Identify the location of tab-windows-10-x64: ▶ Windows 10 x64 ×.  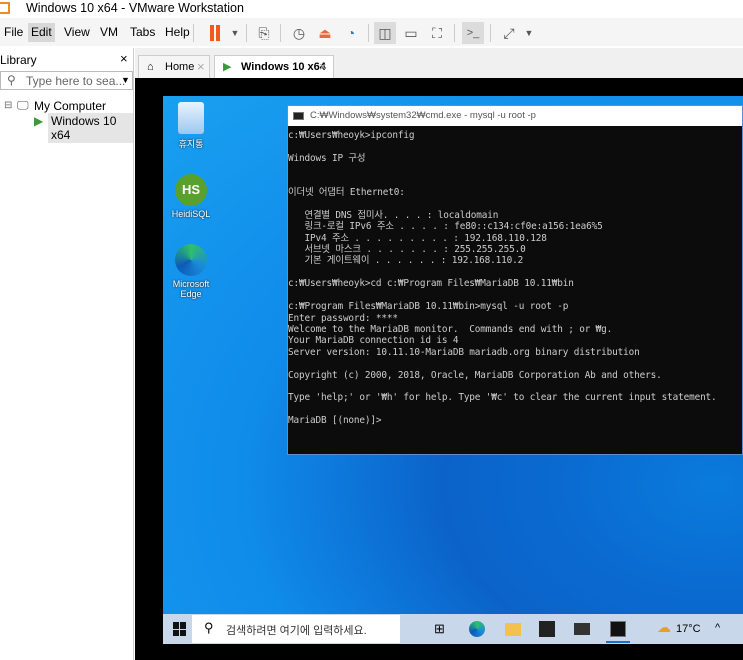
(274, 66).